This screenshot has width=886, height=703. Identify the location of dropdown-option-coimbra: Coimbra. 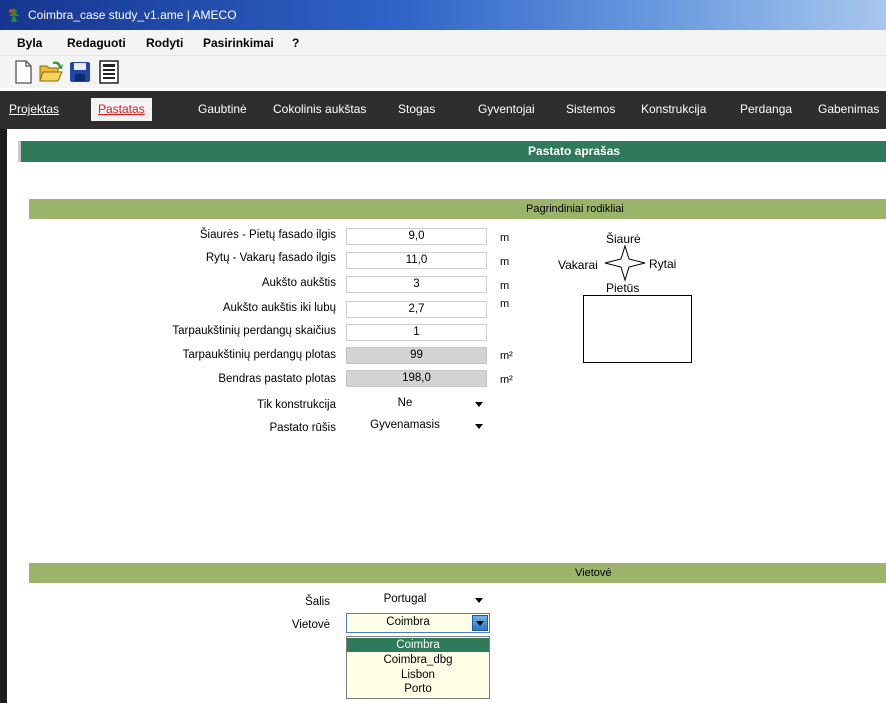
(418, 645).